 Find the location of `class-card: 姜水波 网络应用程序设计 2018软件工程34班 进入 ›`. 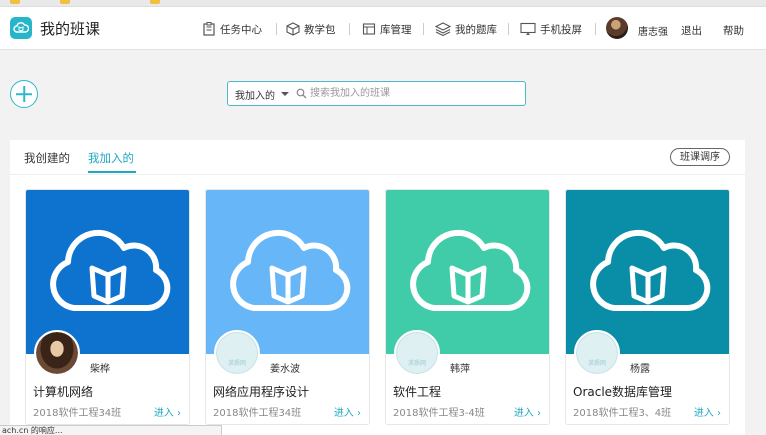

class-card: 姜水波 网络应用程序设计 2018软件工程34班 进入 › is located at coordinates (287, 307).